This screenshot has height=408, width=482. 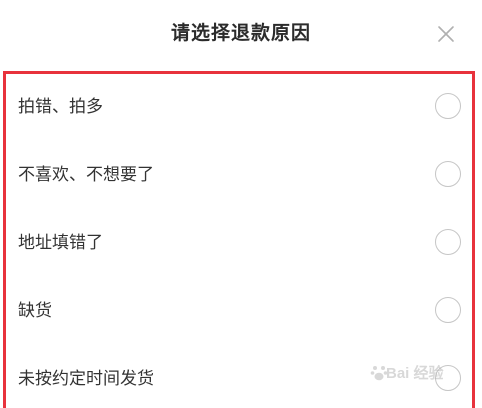 What do you see at coordinates (415, 373) in the screenshot?
I see `watermark-text: Bai 经验` at bounding box center [415, 373].